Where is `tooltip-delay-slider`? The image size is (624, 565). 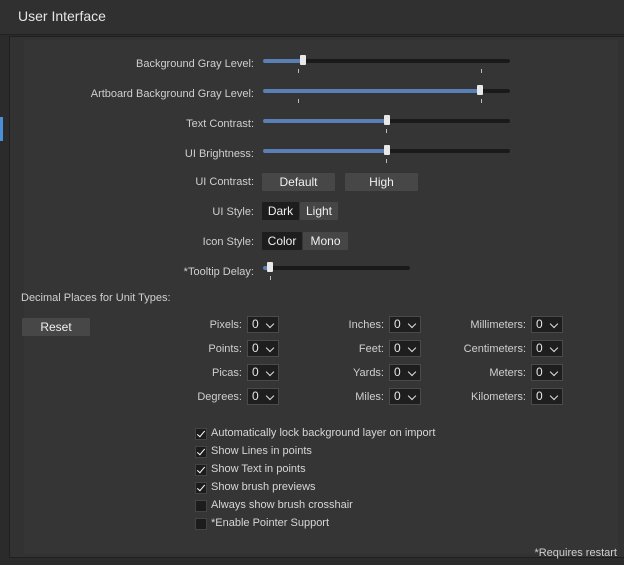
tooltip-delay-slider is located at coordinates (336, 267).